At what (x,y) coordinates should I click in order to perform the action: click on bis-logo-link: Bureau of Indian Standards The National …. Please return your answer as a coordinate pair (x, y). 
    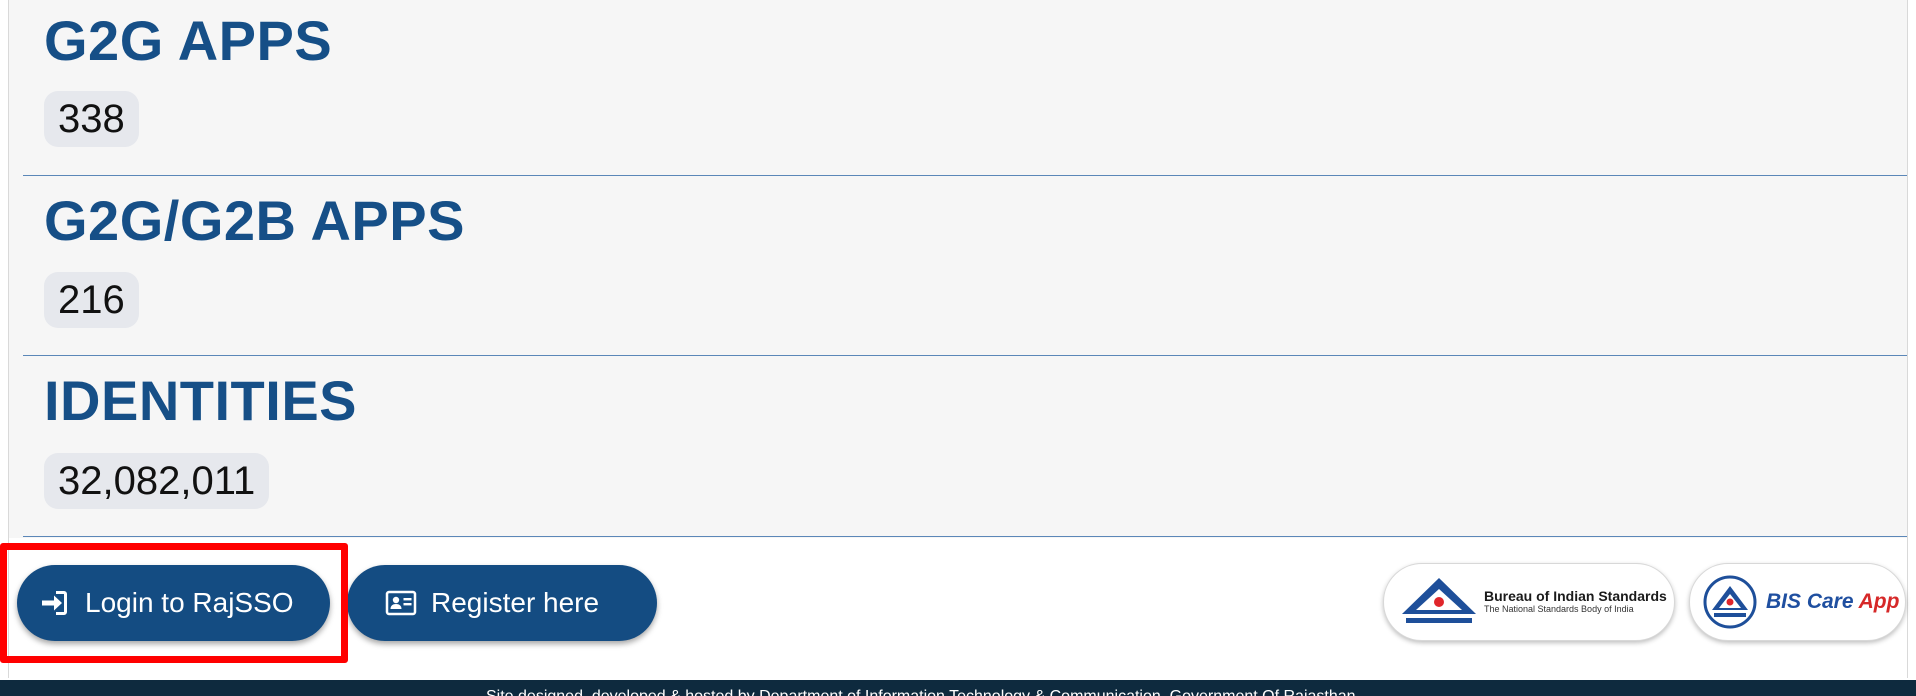
    Looking at the image, I should click on (1529, 602).